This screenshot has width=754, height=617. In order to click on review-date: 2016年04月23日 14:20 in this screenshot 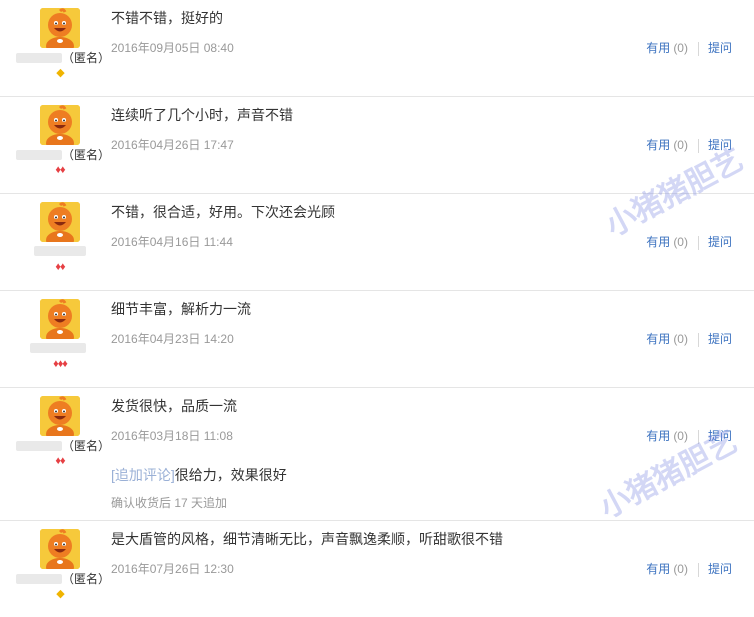, I will do `click(172, 339)`.